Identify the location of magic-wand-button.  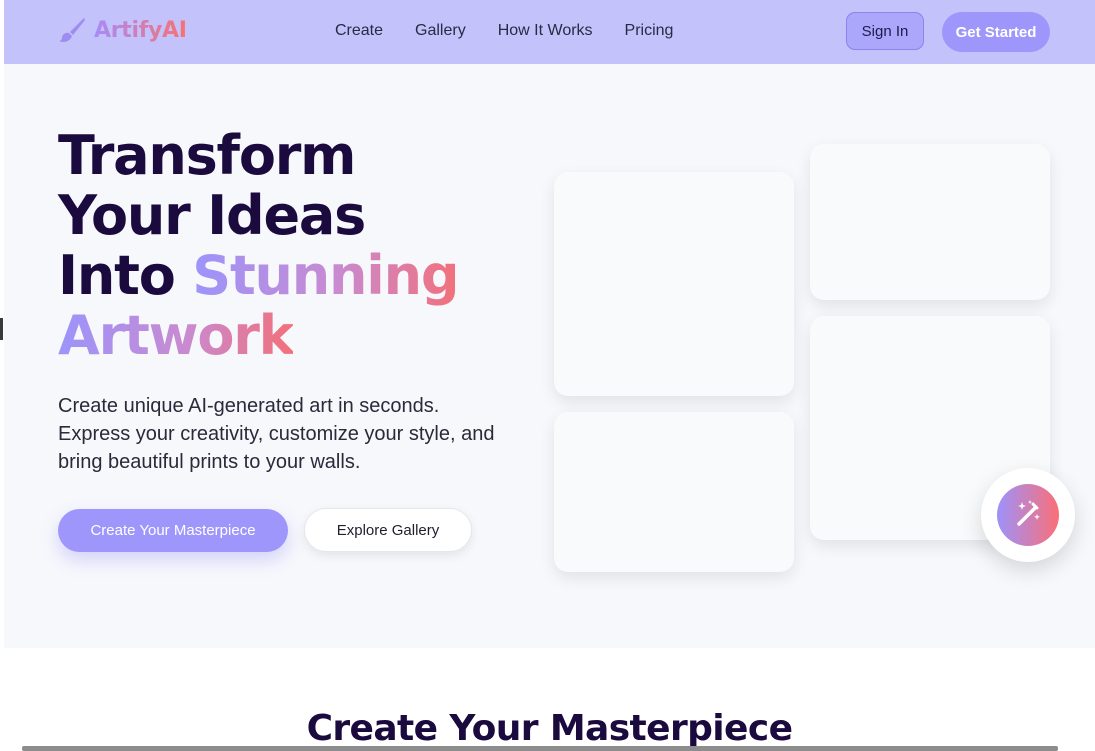
(1028, 515).